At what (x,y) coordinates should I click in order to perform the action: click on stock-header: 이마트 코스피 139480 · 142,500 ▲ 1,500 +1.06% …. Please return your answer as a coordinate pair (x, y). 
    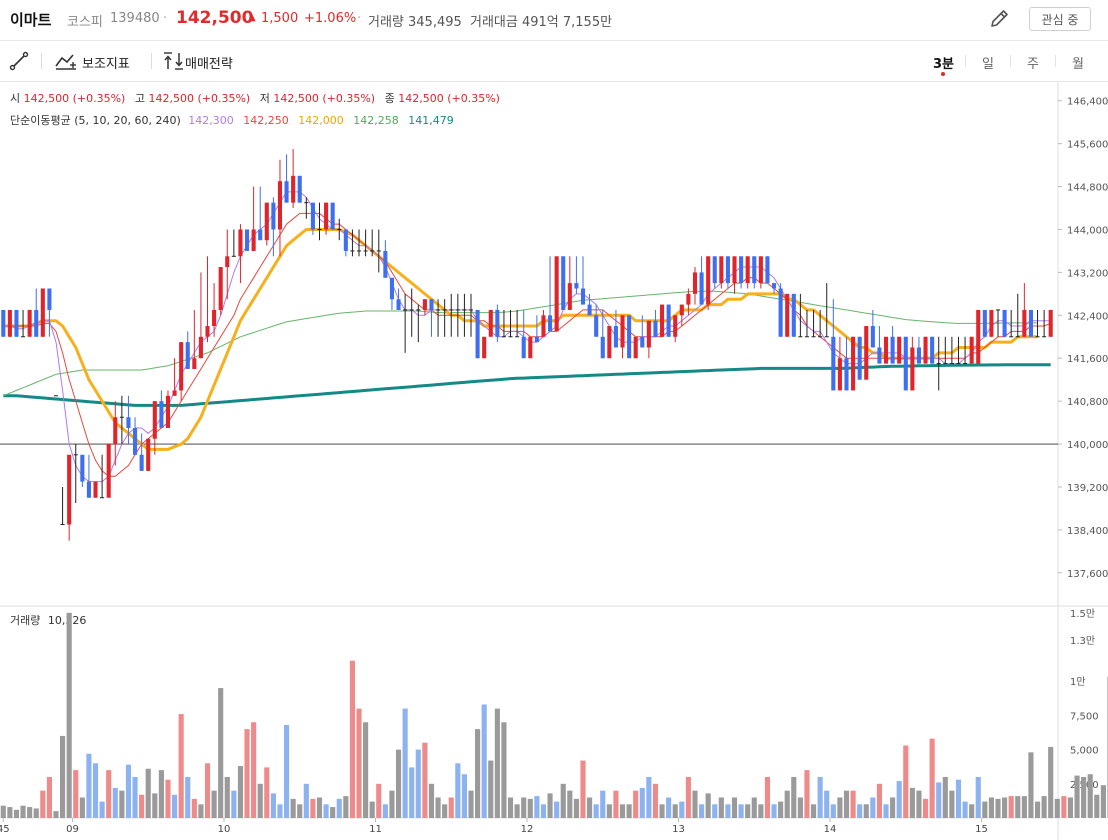
    Looking at the image, I should click on (554, 20).